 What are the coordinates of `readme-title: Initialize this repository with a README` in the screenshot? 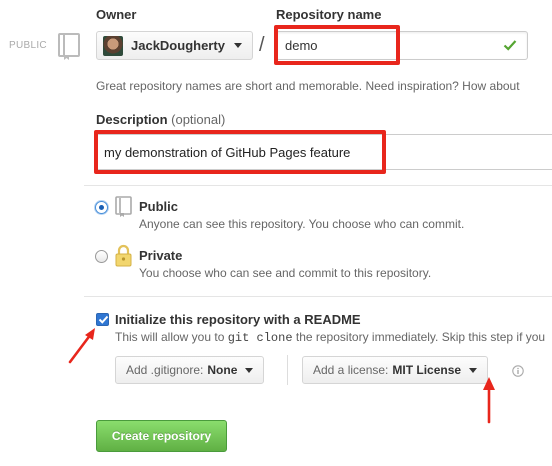 It's located at (238, 319).